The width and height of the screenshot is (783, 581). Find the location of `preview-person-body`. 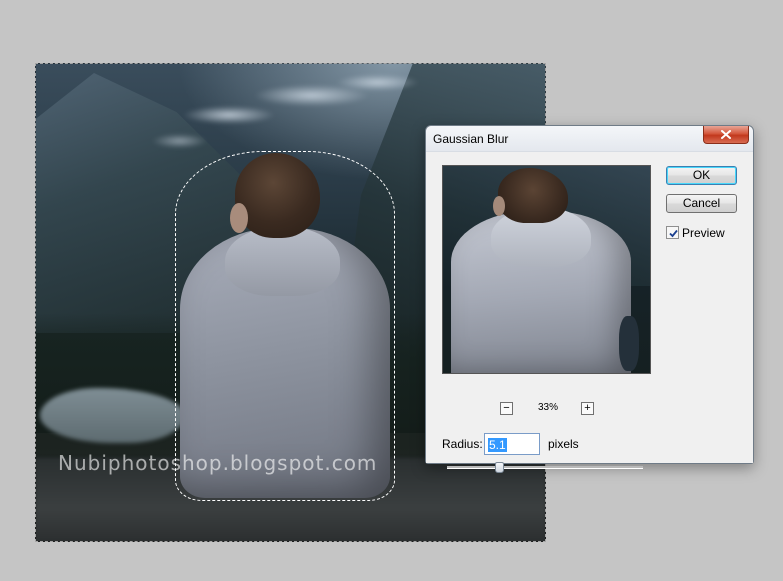

preview-person-body is located at coordinates (541, 290).